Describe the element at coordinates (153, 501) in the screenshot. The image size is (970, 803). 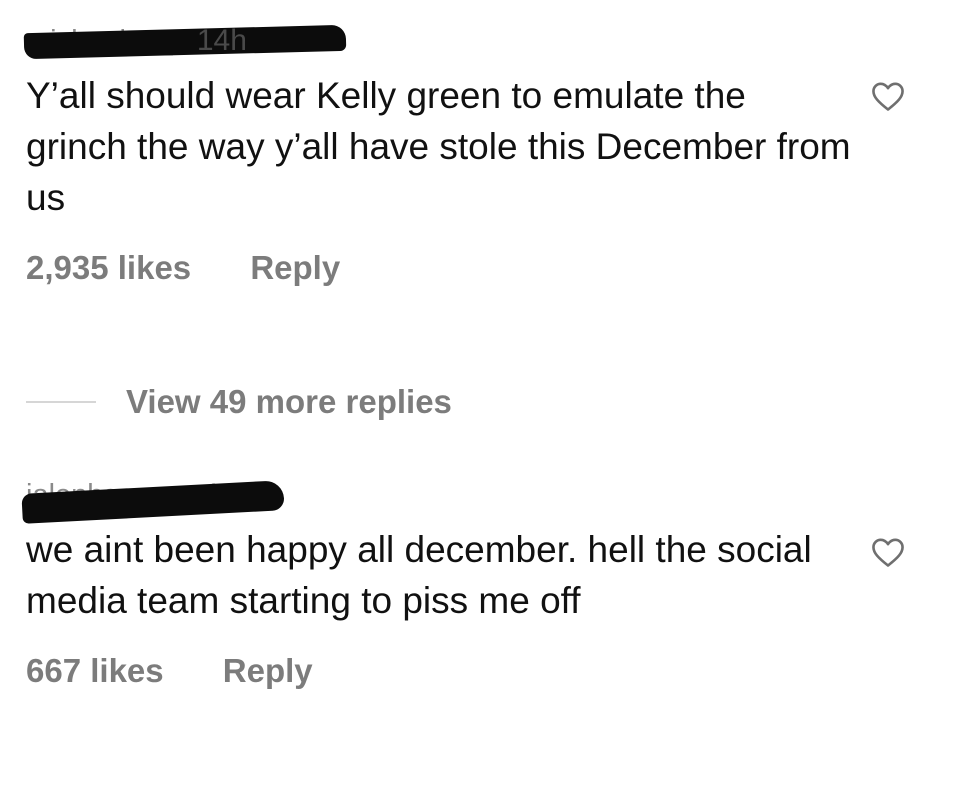
I see `username: jalenbsavage` at that location.